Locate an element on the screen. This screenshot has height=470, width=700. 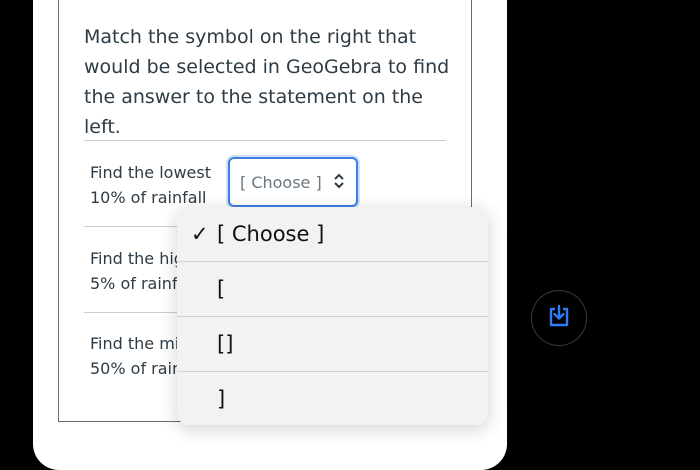
download-button is located at coordinates (559, 318).